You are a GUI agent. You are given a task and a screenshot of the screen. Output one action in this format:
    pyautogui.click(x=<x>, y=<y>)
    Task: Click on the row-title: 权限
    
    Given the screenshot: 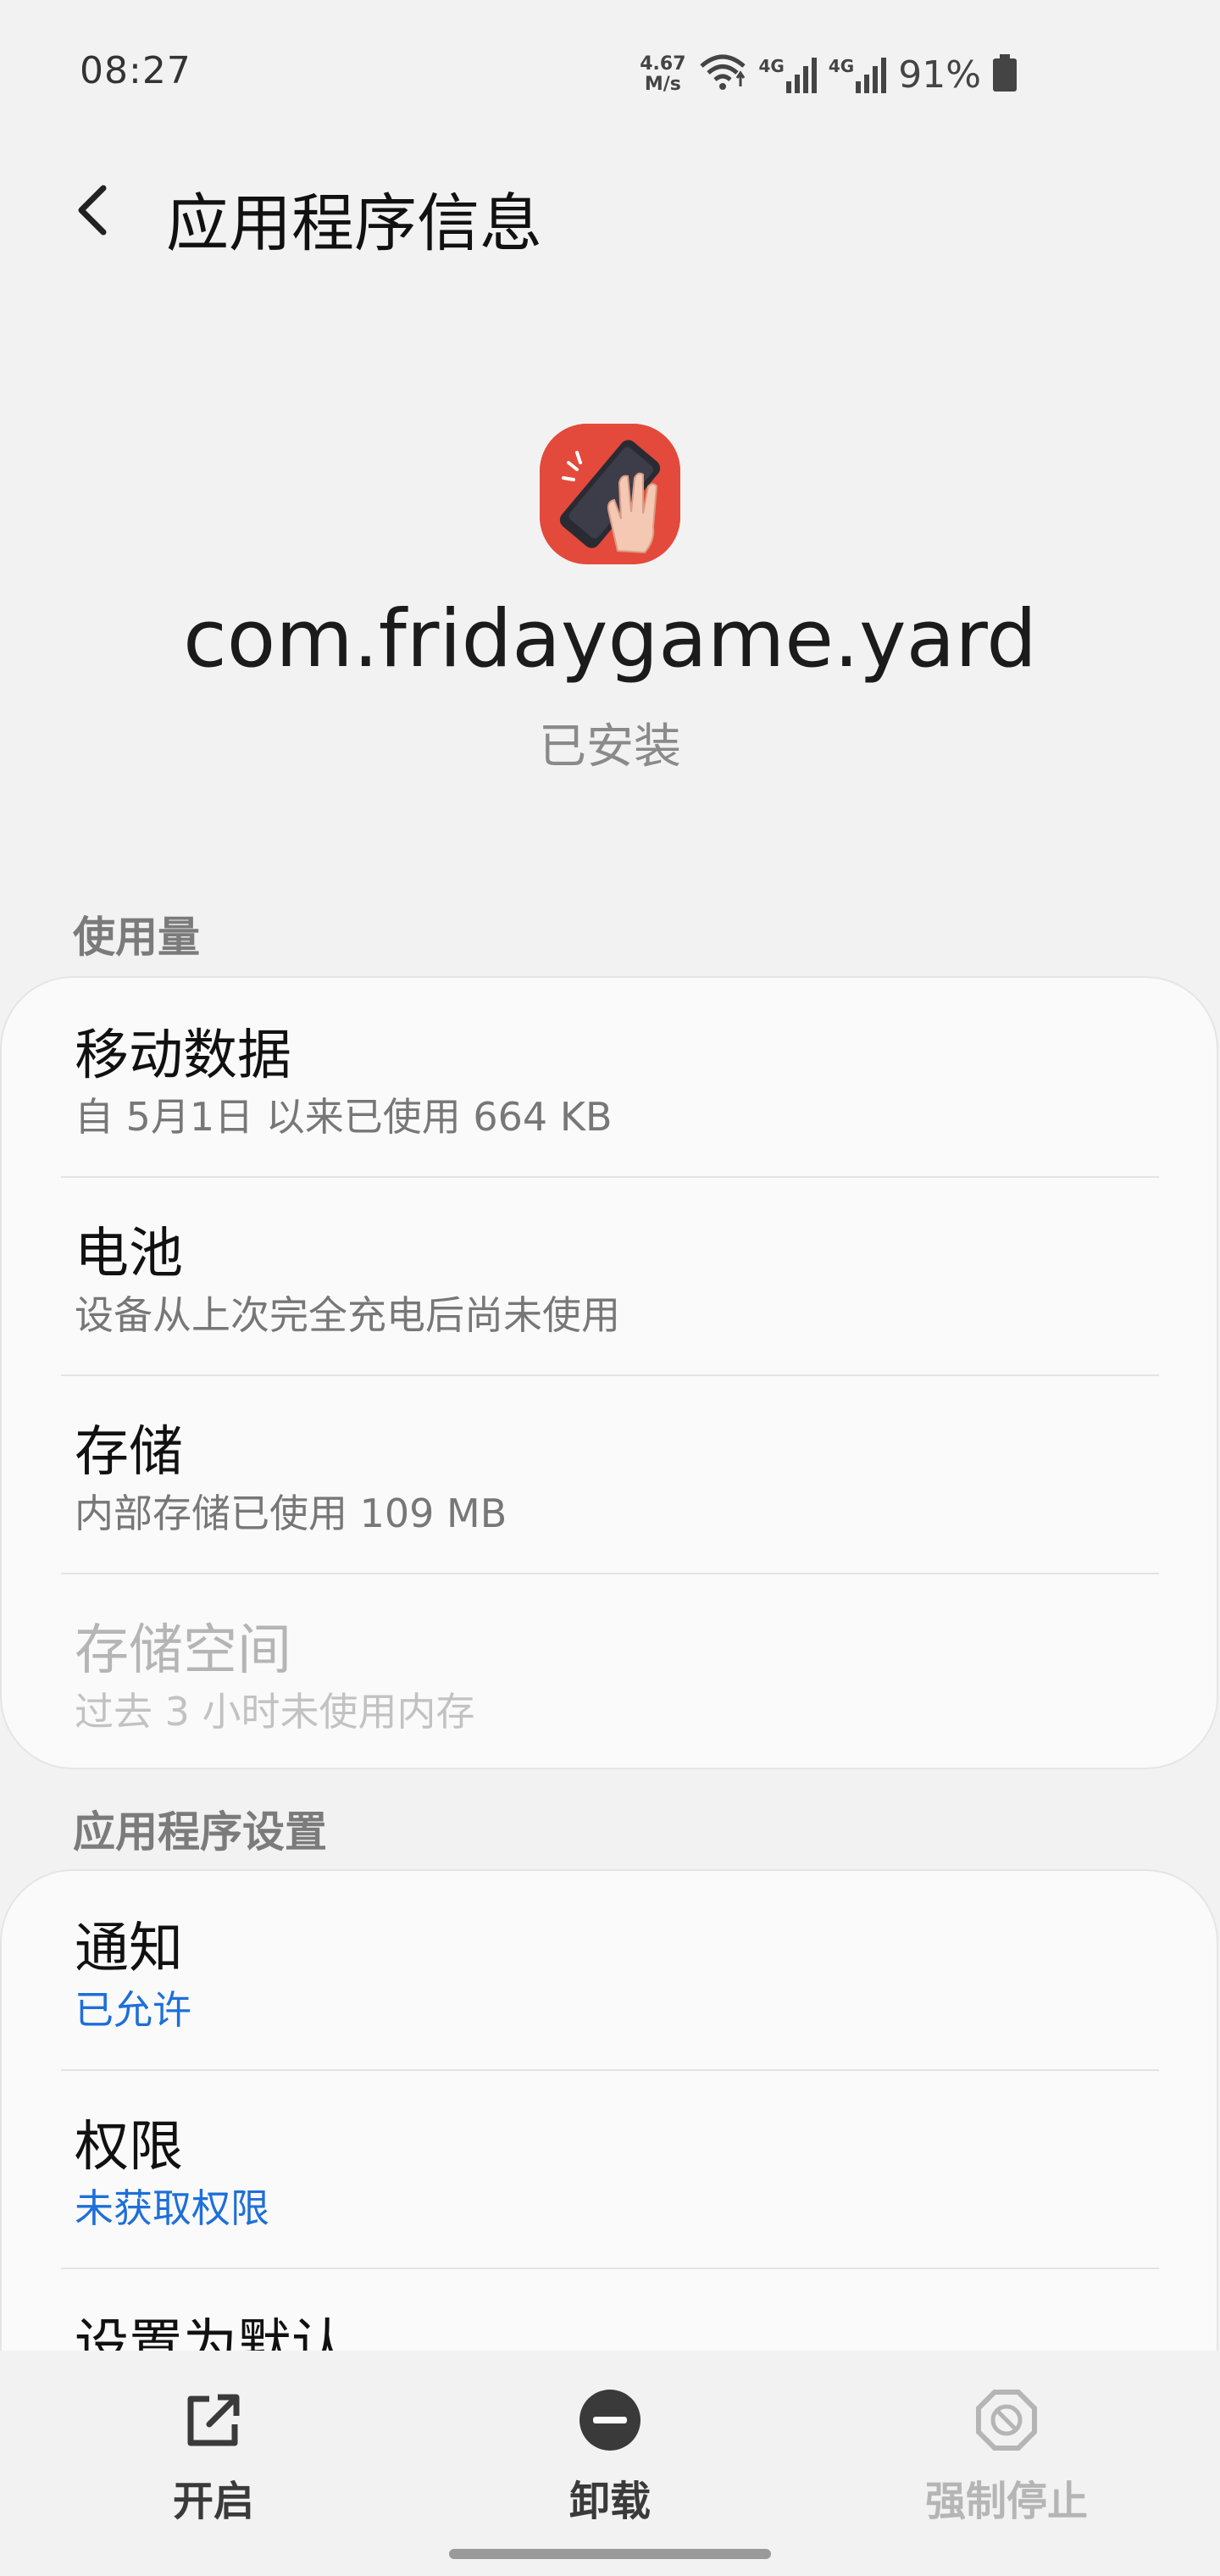 What is the action you would take?
    pyautogui.click(x=129, y=2147)
    